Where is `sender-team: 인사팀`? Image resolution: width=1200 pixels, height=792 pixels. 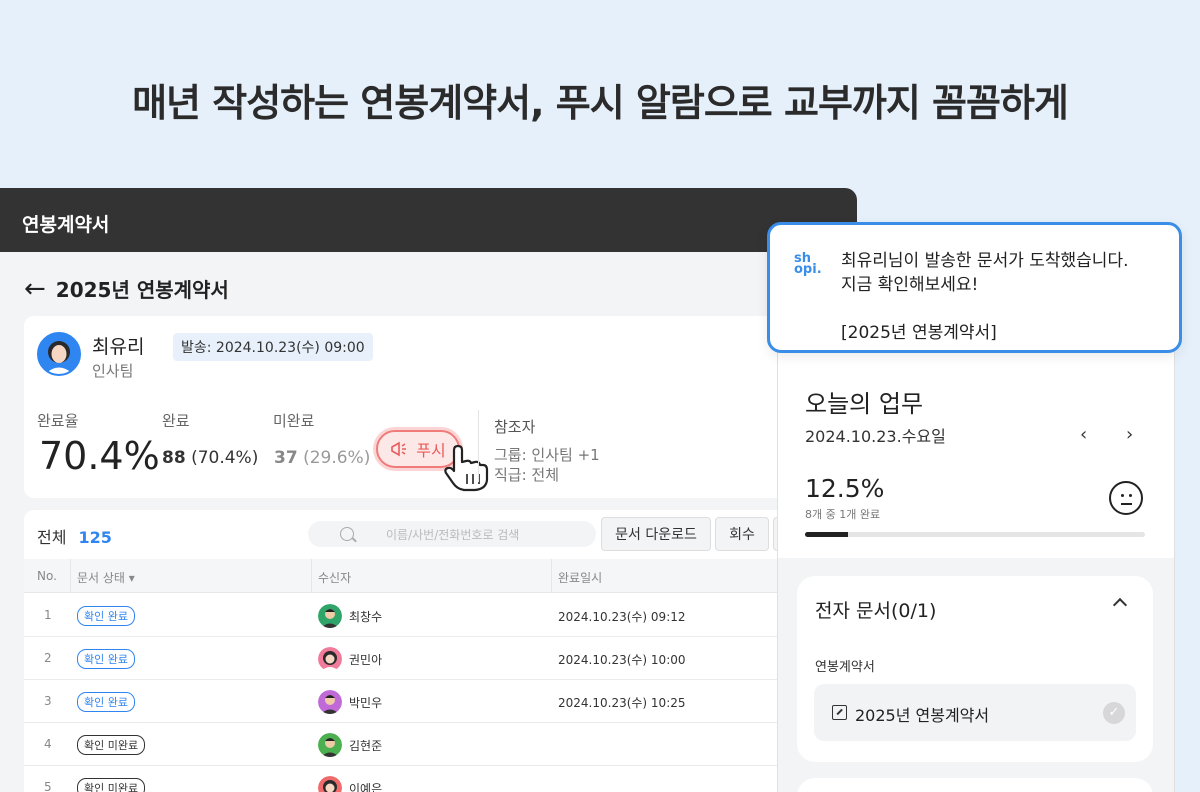 sender-team: 인사팀 is located at coordinates (113, 371).